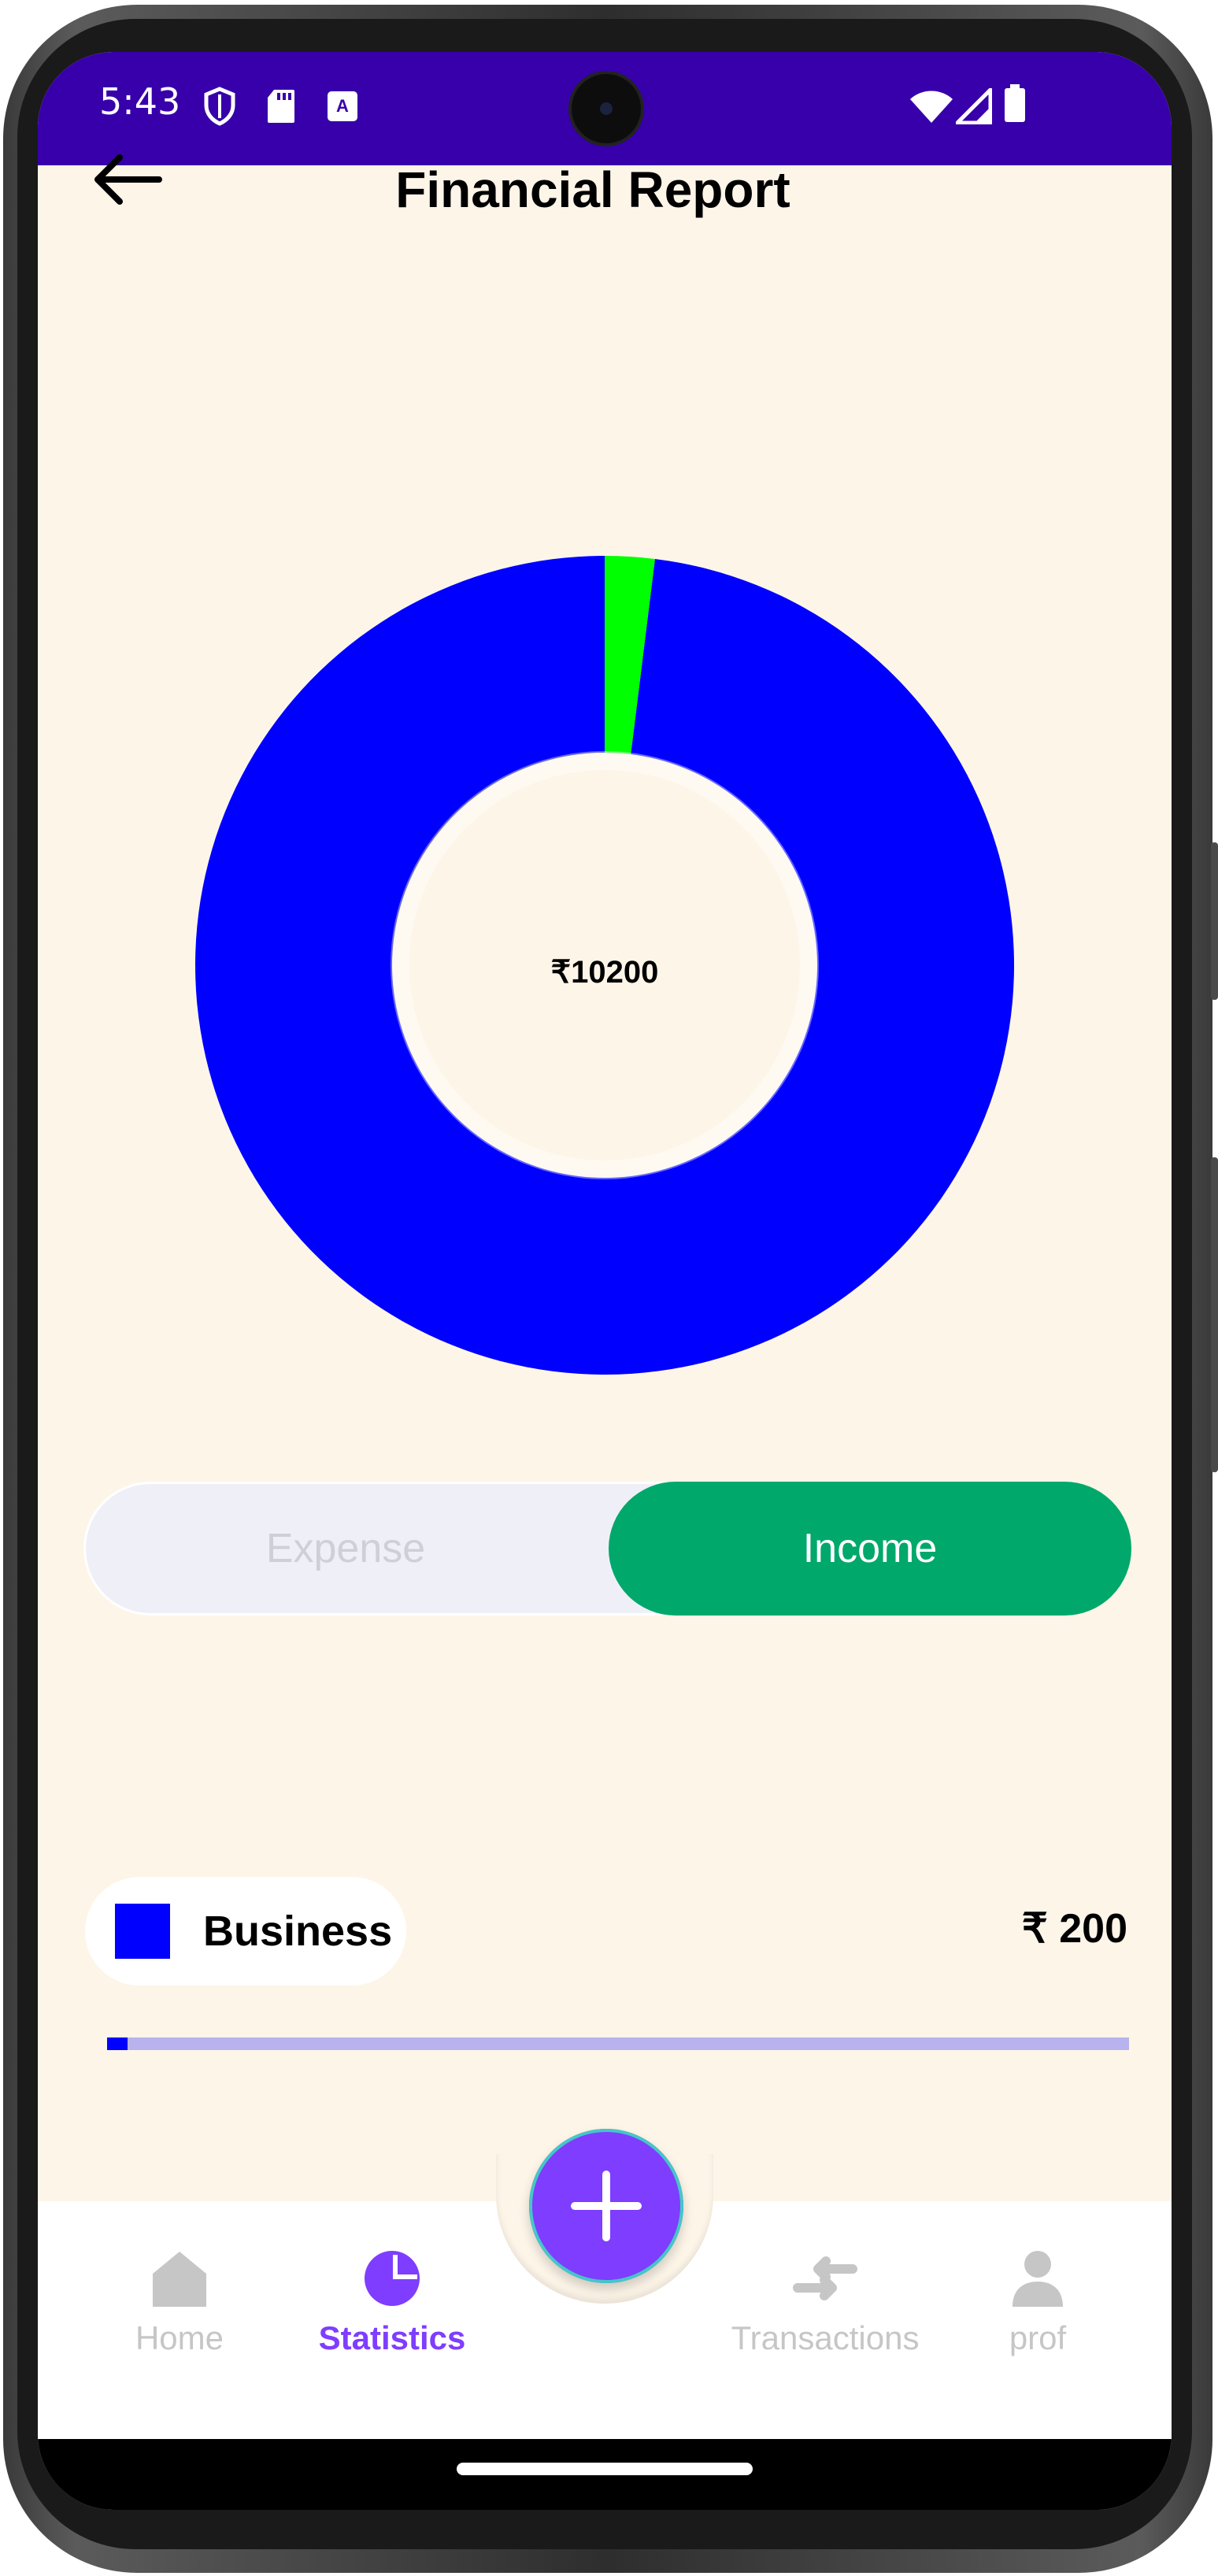  I want to click on nav-statistics: Statistics, so click(392, 2302).